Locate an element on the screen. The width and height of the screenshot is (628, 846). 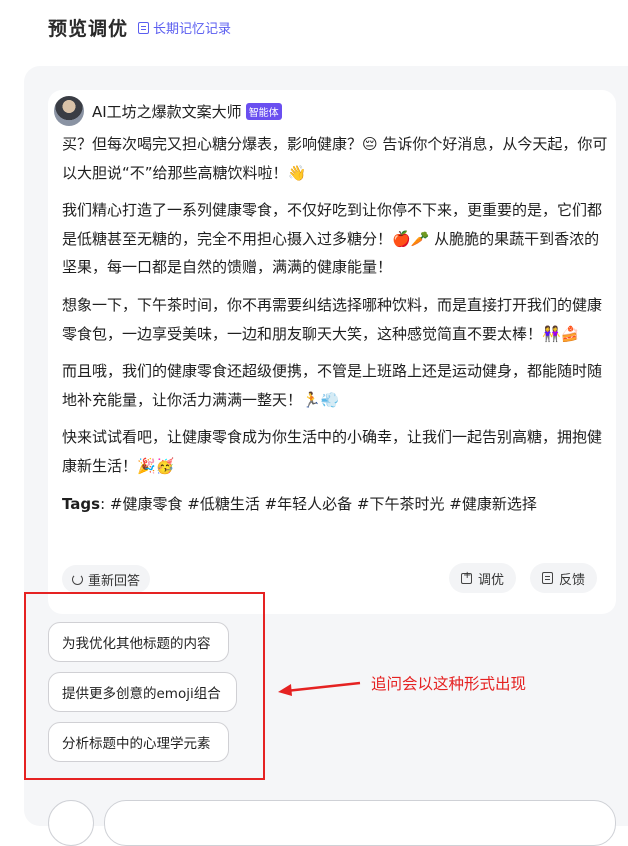
annotation-text: 追问会以这种形式出现 is located at coordinates (449, 684).